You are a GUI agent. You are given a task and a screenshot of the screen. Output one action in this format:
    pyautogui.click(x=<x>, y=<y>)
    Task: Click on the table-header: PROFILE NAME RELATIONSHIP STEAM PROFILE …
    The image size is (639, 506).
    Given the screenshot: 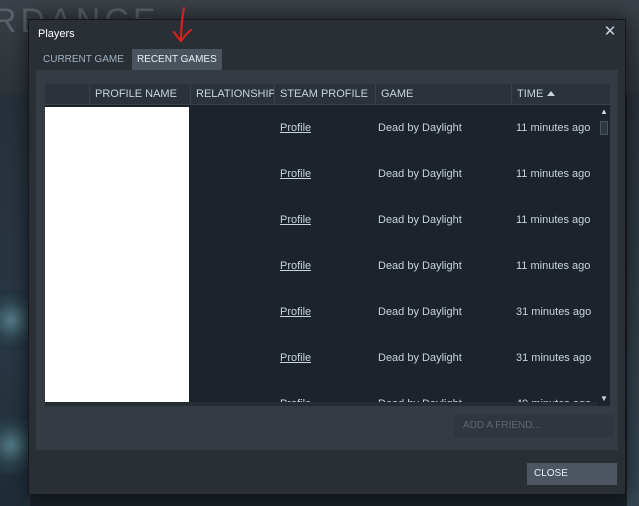 What is the action you would take?
    pyautogui.click(x=327, y=94)
    